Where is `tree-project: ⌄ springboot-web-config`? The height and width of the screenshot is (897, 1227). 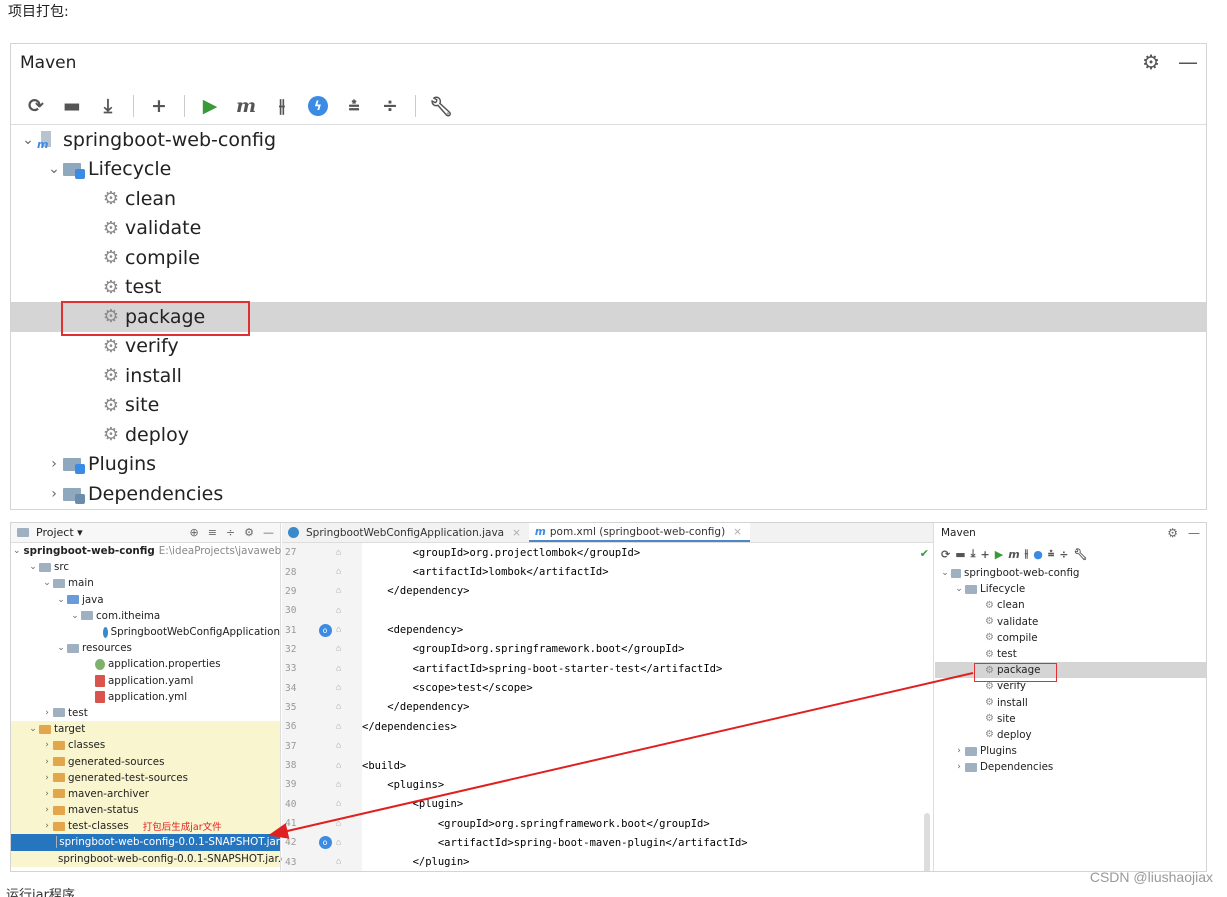 tree-project: ⌄ springboot-web-config is located at coordinates (1070, 573).